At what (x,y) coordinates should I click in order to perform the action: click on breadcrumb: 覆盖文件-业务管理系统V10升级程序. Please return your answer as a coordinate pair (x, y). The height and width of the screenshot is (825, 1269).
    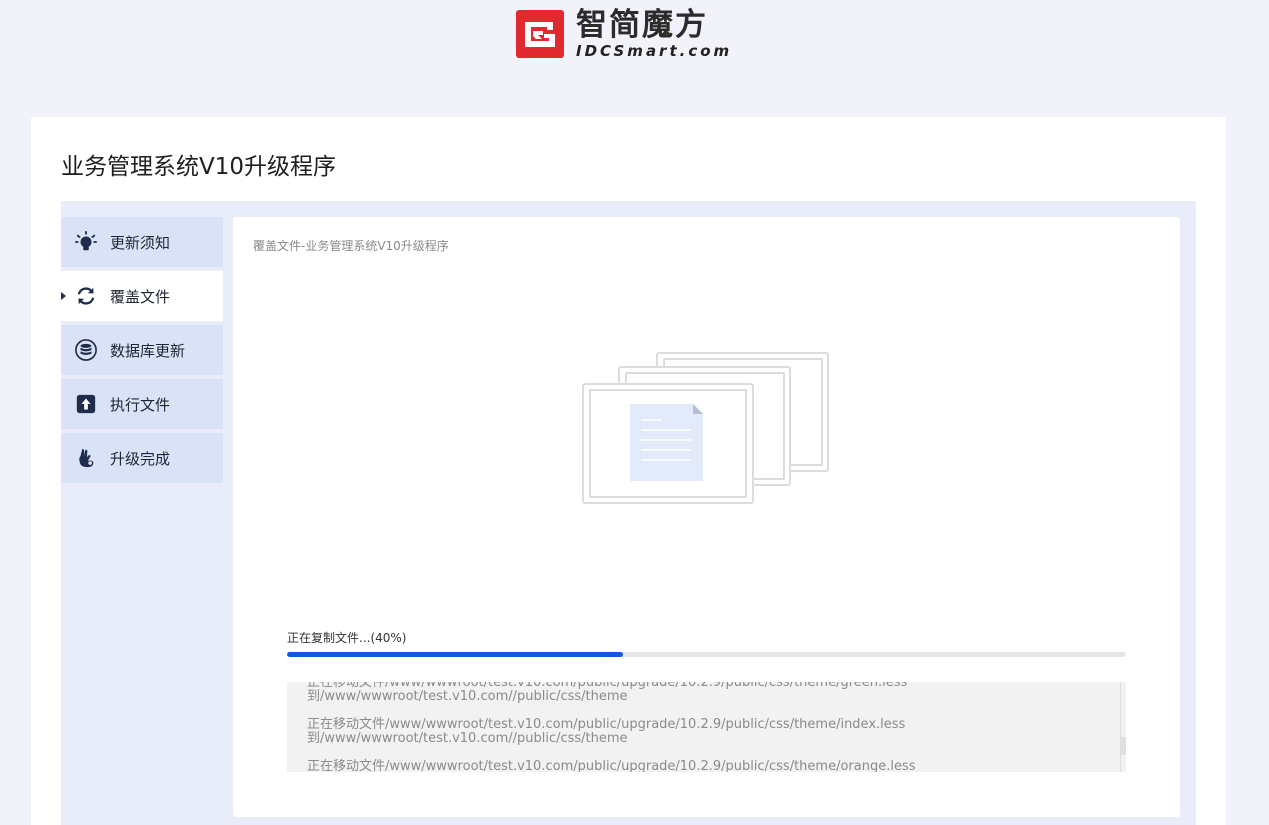
    Looking at the image, I should click on (351, 246).